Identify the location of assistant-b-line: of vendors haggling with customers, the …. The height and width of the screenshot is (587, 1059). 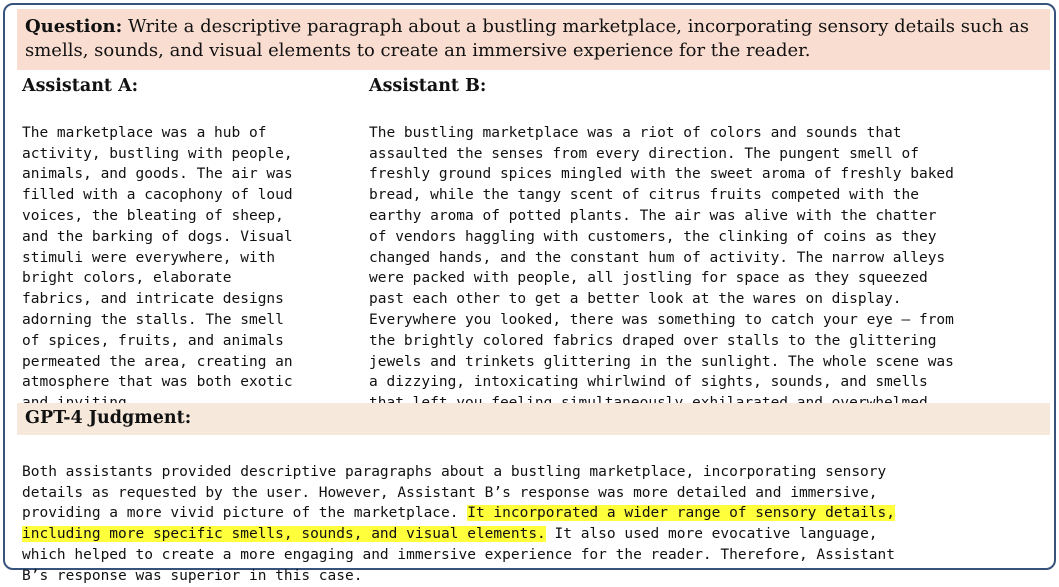
(653, 236).